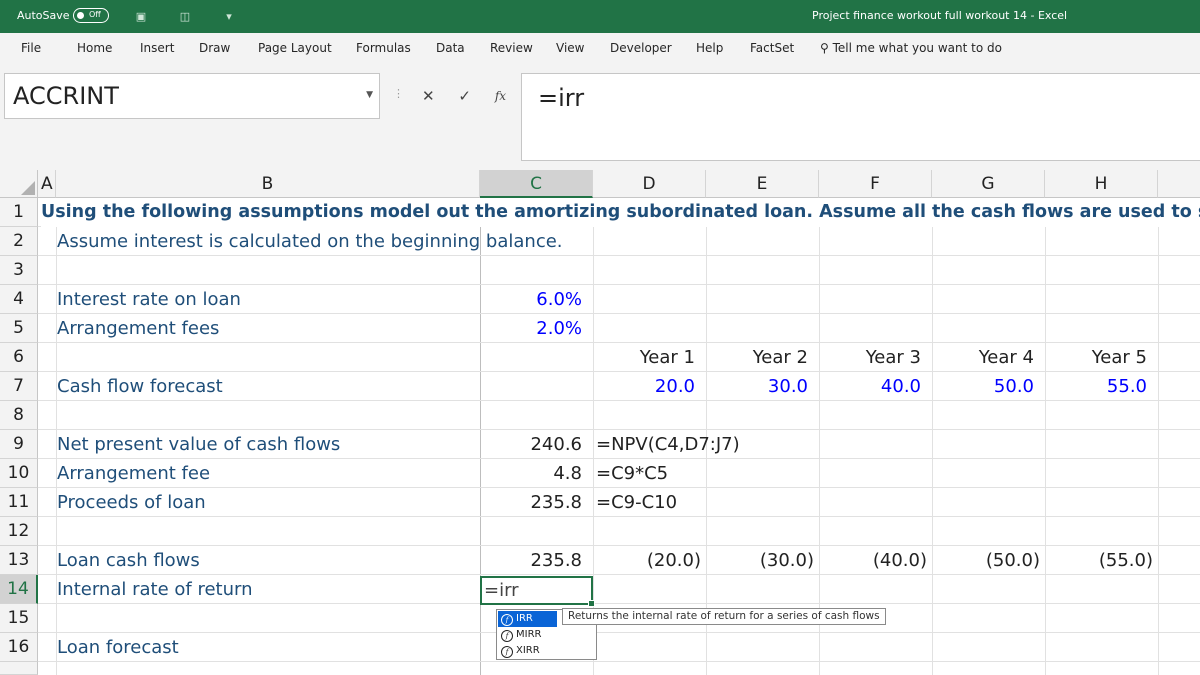  Describe the element at coordinates (268, 184) in the screenshot. I see `column-header-b: B` at that location.